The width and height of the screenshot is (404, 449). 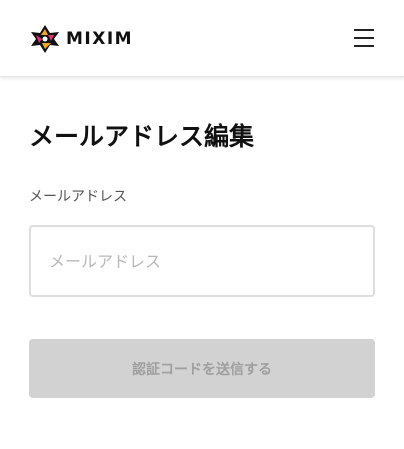 I want to click on logo-link: MIXIM, so click(x=81, y=39).